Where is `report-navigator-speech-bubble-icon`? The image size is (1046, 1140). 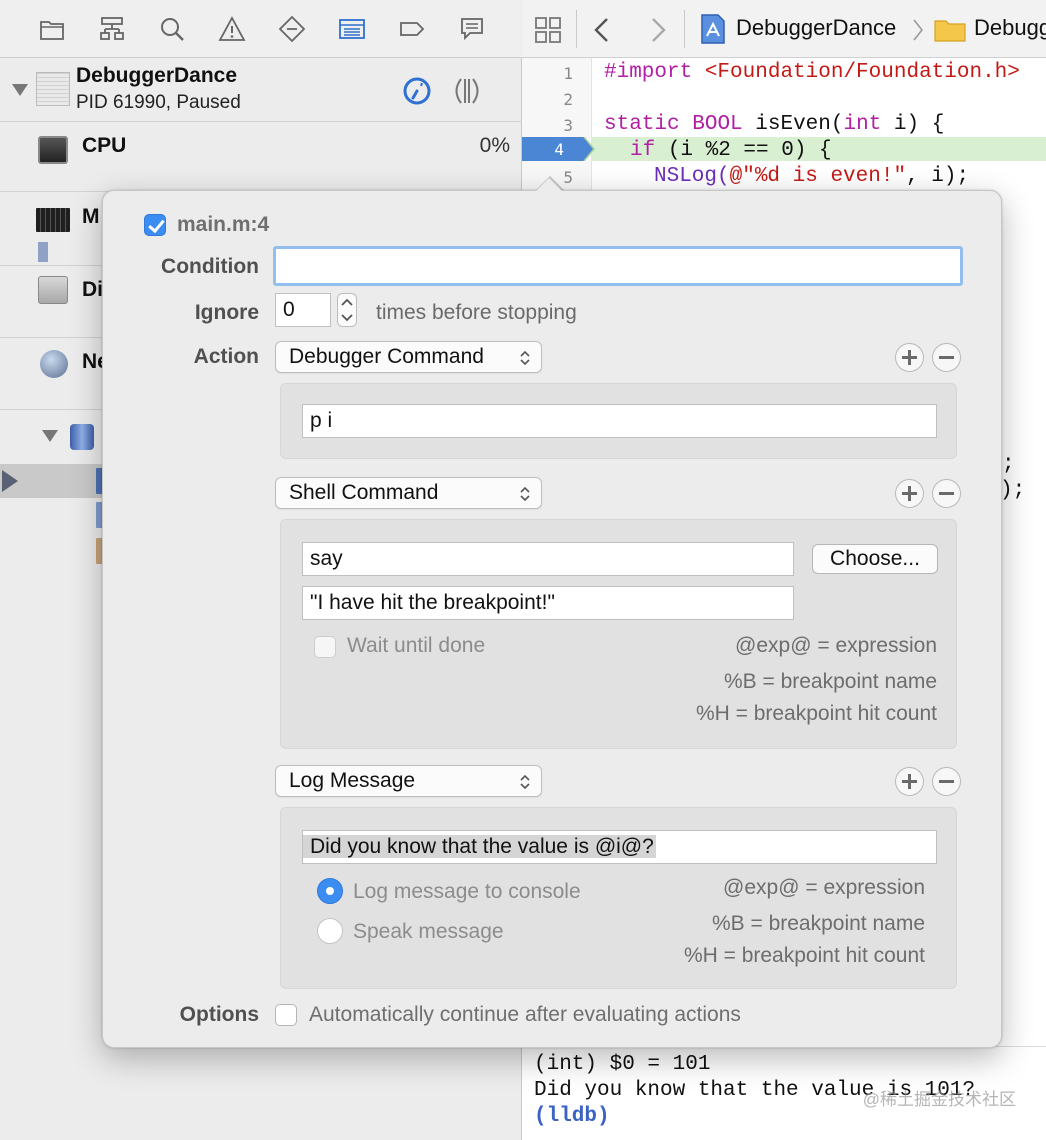 report-navigator-speech-bubble-icon is located at coordinates (472, 29).